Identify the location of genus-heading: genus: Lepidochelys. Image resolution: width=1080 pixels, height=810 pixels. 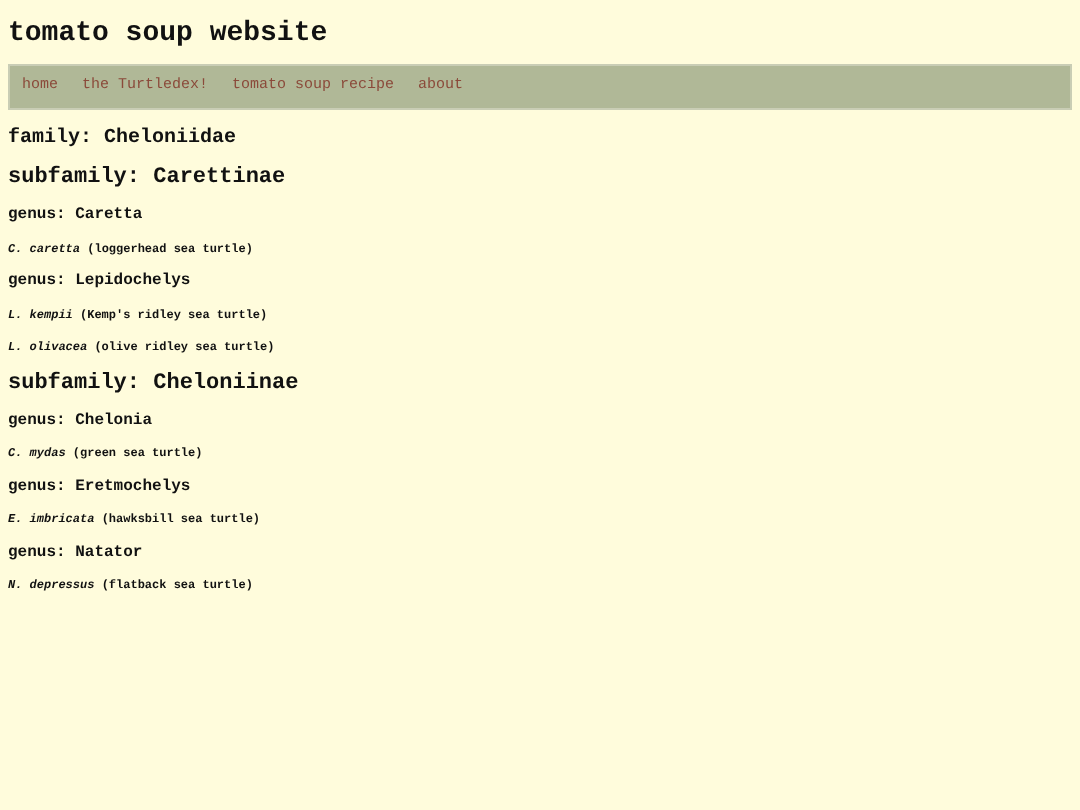
(100, 282).